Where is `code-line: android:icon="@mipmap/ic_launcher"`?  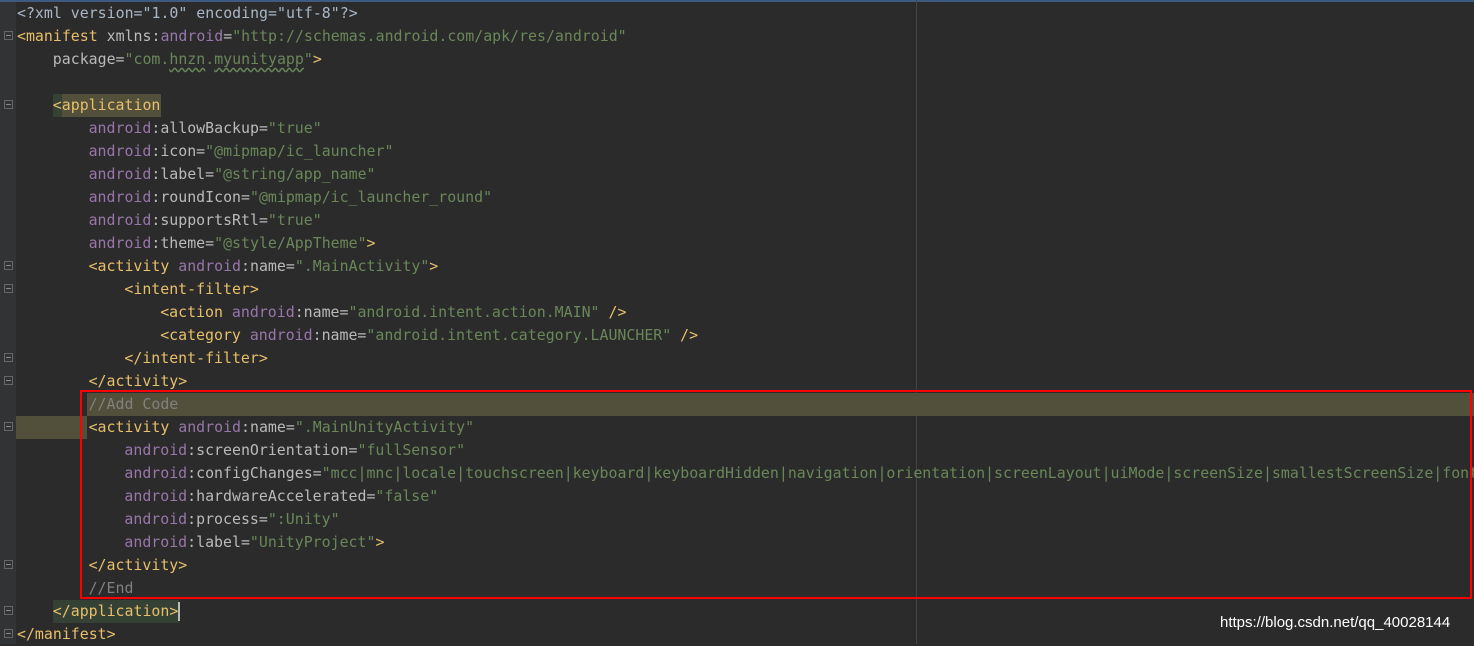 code-line: android:icon="@mipmap/ic_launcher" is located at coordinates (737, 151).